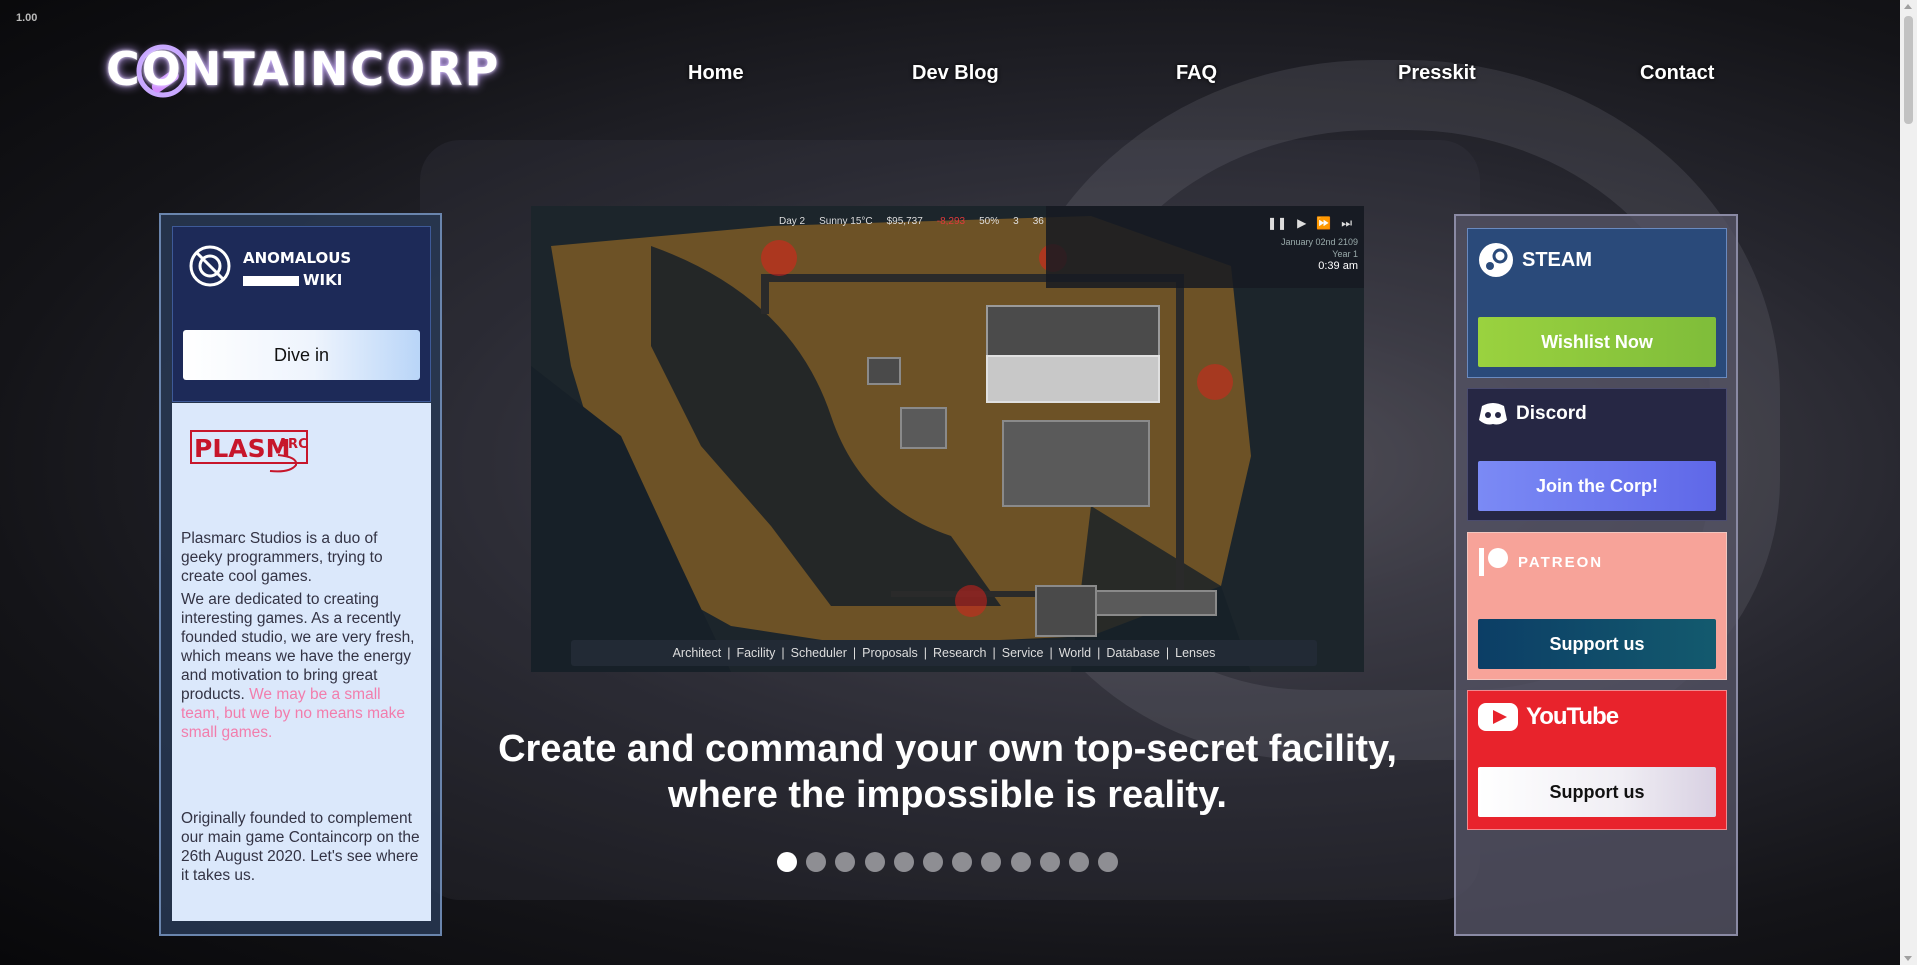 The image size is (1917, 965). What do you see at coordinates (1561, 562) in the screenshot?
I see `patreon-title: PATREON` at bounding box center [1561, 562].